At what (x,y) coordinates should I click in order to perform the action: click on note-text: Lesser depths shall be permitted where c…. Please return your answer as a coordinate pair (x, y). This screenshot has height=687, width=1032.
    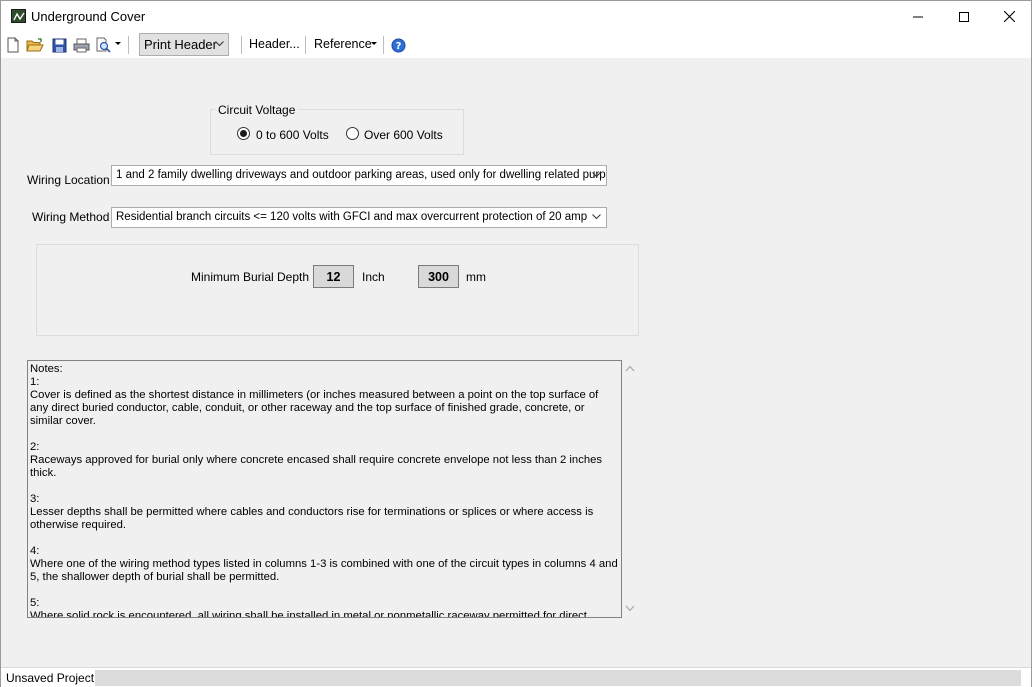
    Looking at the image, I should click on (312, 518).